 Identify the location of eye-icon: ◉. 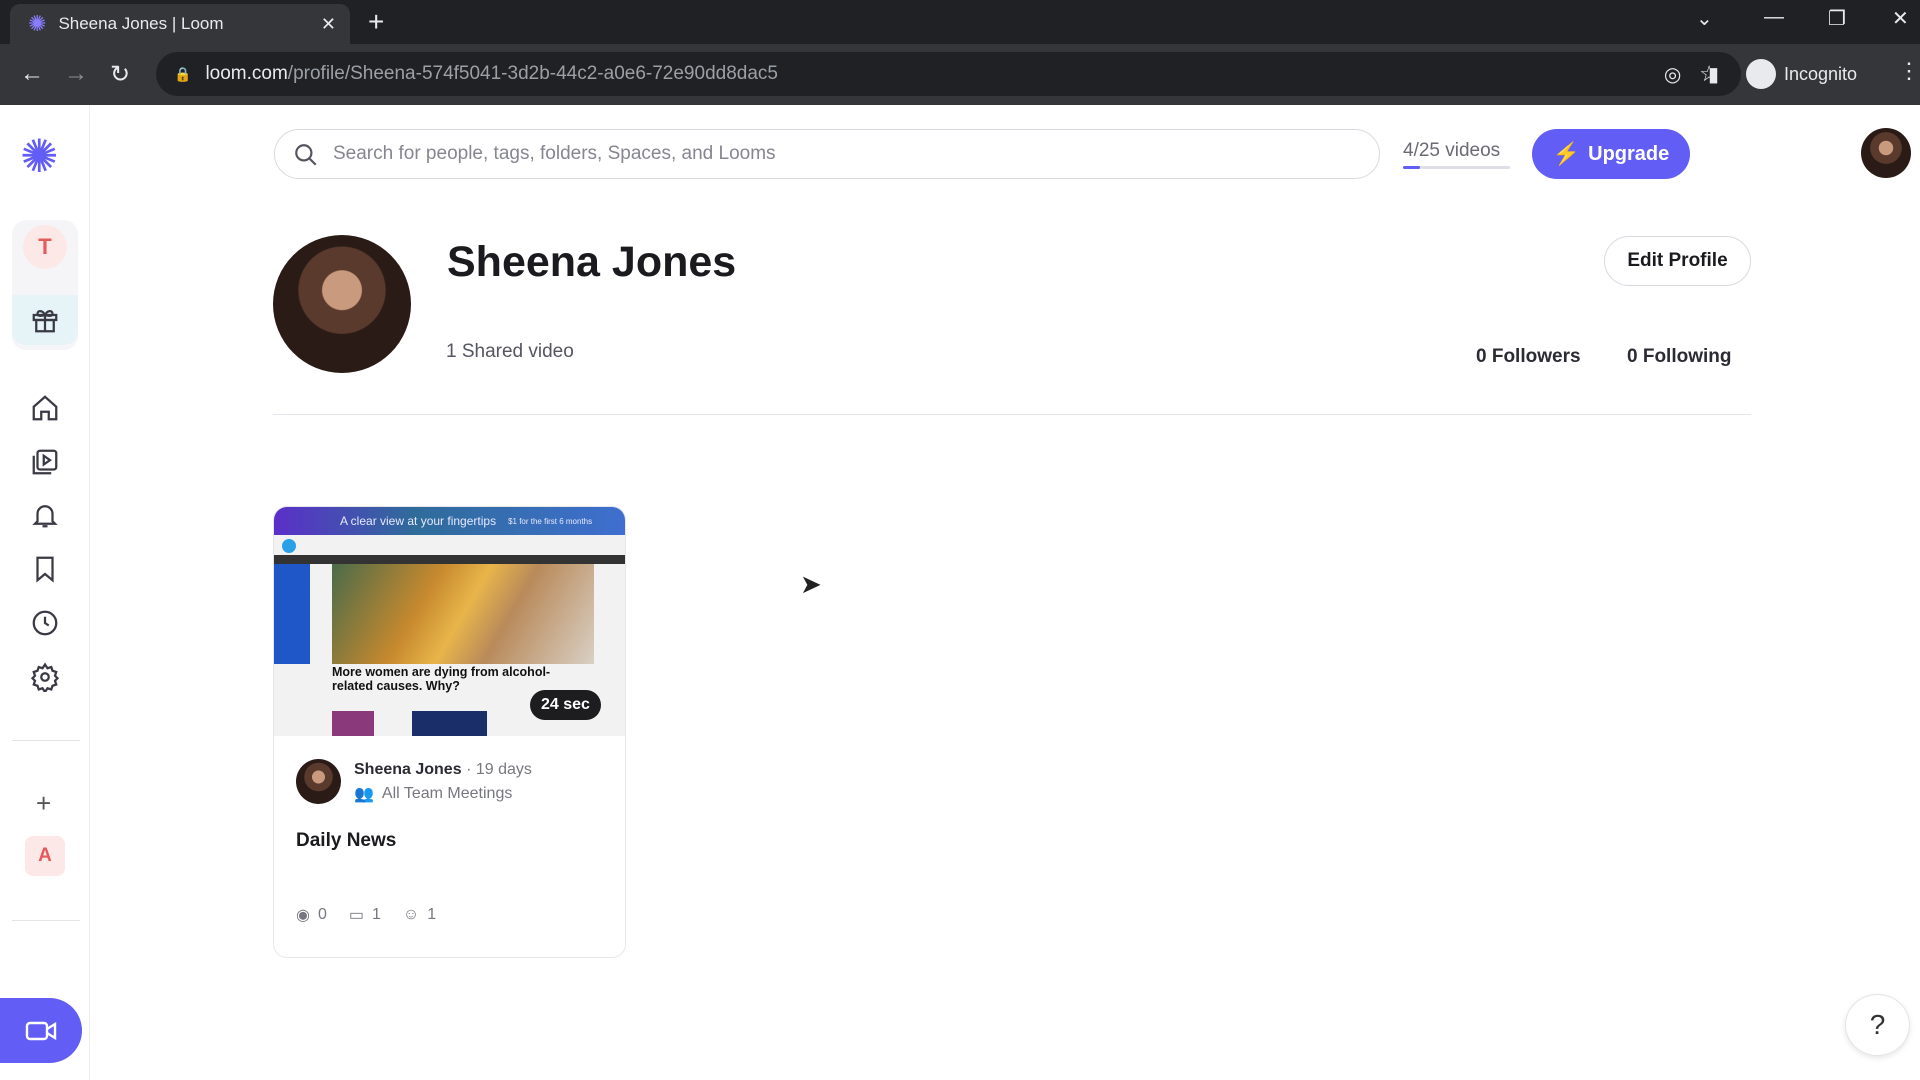
(303, 915).